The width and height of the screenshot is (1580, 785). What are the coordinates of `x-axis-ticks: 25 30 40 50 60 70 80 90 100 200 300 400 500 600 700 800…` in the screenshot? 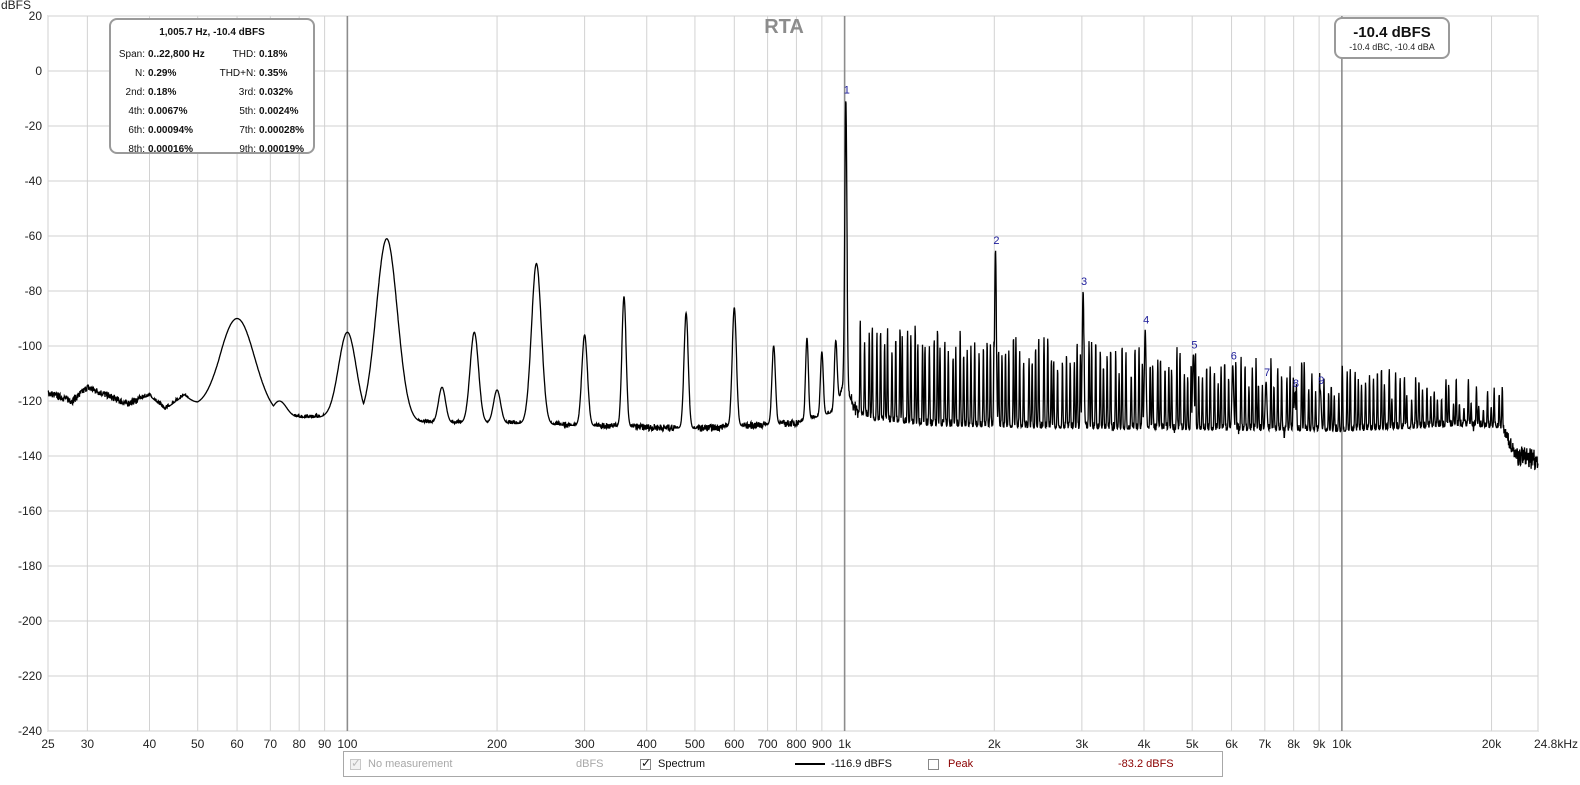 It's located at (809, 744).